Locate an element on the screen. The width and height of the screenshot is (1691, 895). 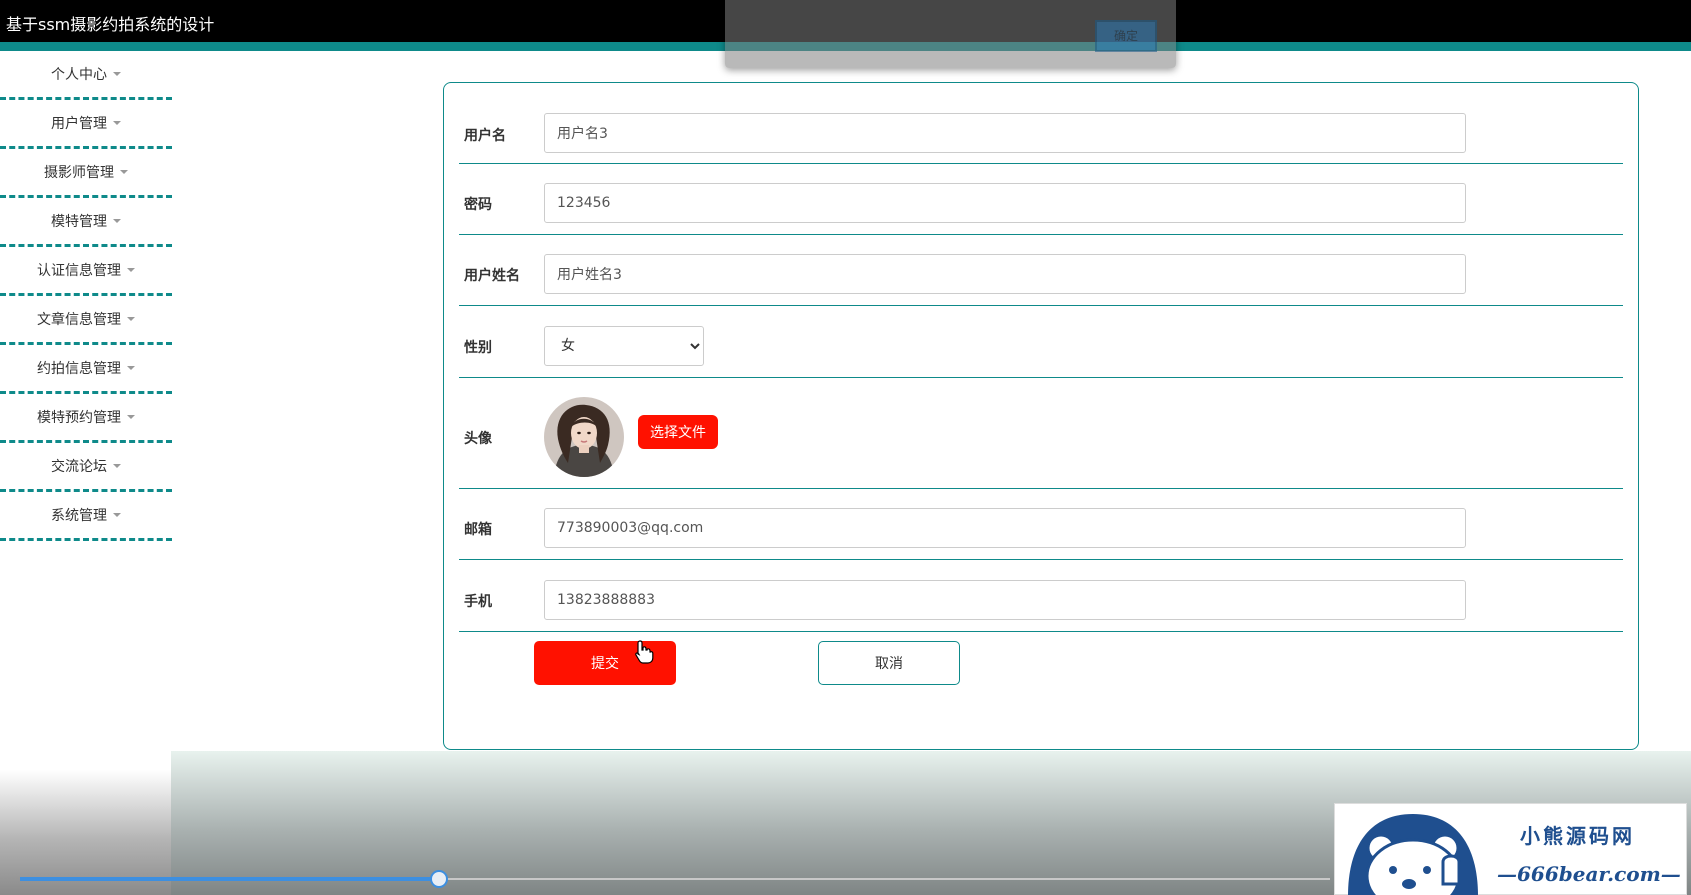
sidebar-item-user-management: 用户管理 is located at coordinates (86, 124).